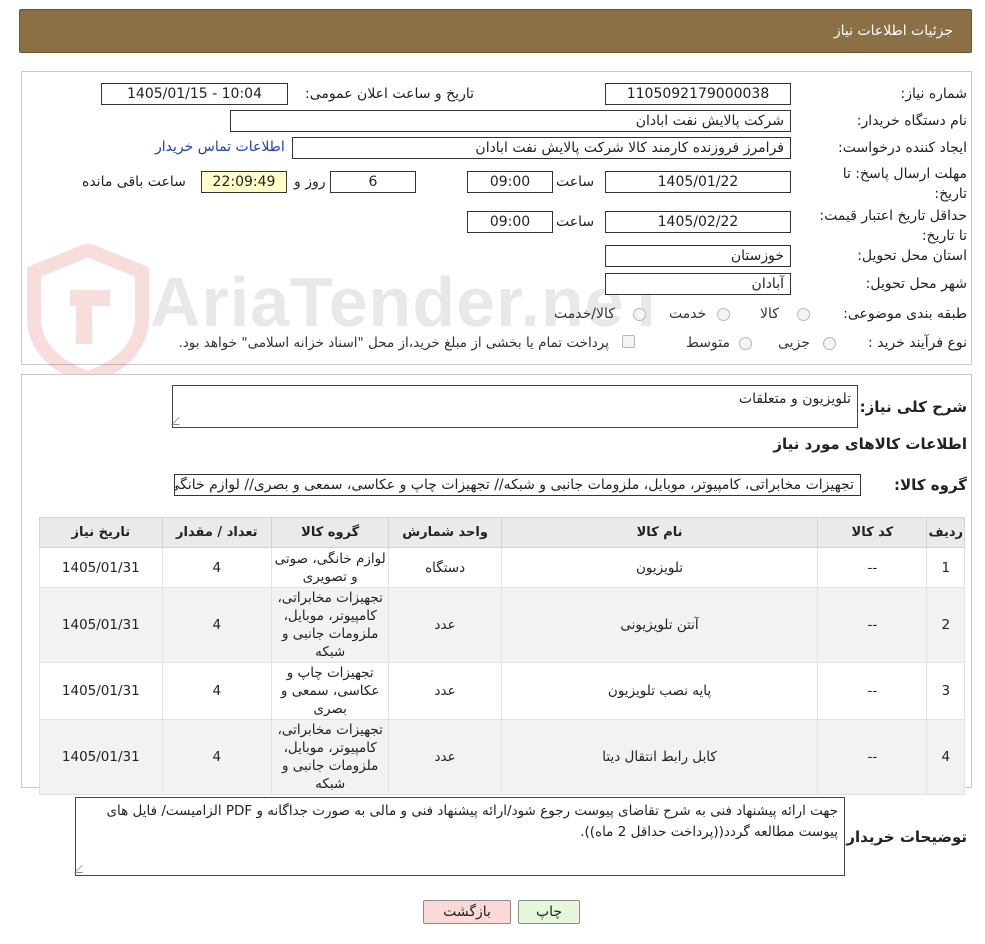 This screenshot has height=944, width=985. I want to click on col-group: گروه کالا, so click(330, 532).